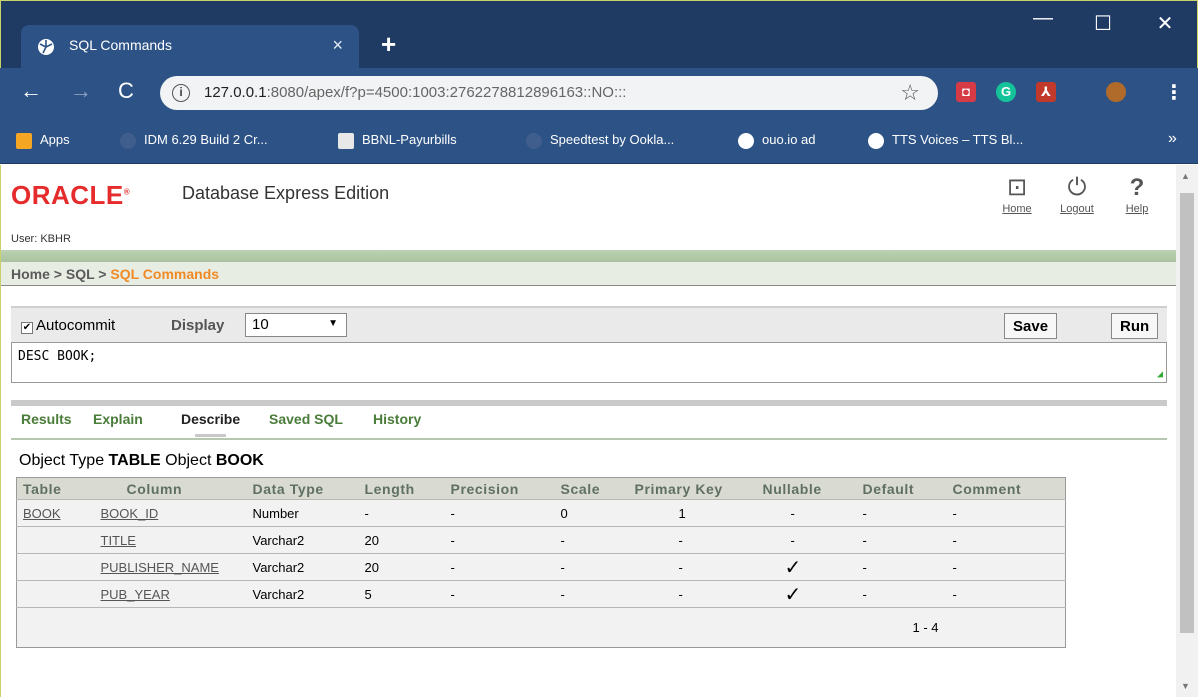  I want to click on table-row: TITLE Varchar2 20 - - - - - -, so click(541, 540).